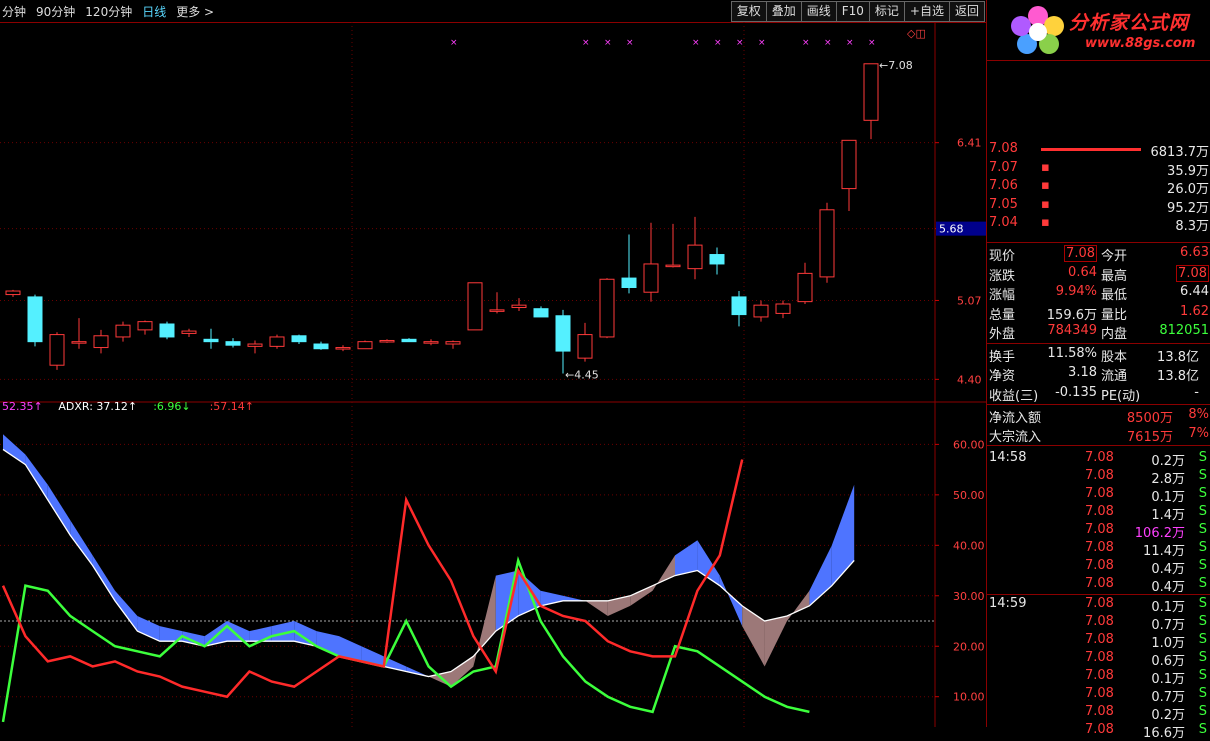  Describe the element at coordinates (1164, 733) in the screenshot. I see `tick-volume: 16.6万` at that location.